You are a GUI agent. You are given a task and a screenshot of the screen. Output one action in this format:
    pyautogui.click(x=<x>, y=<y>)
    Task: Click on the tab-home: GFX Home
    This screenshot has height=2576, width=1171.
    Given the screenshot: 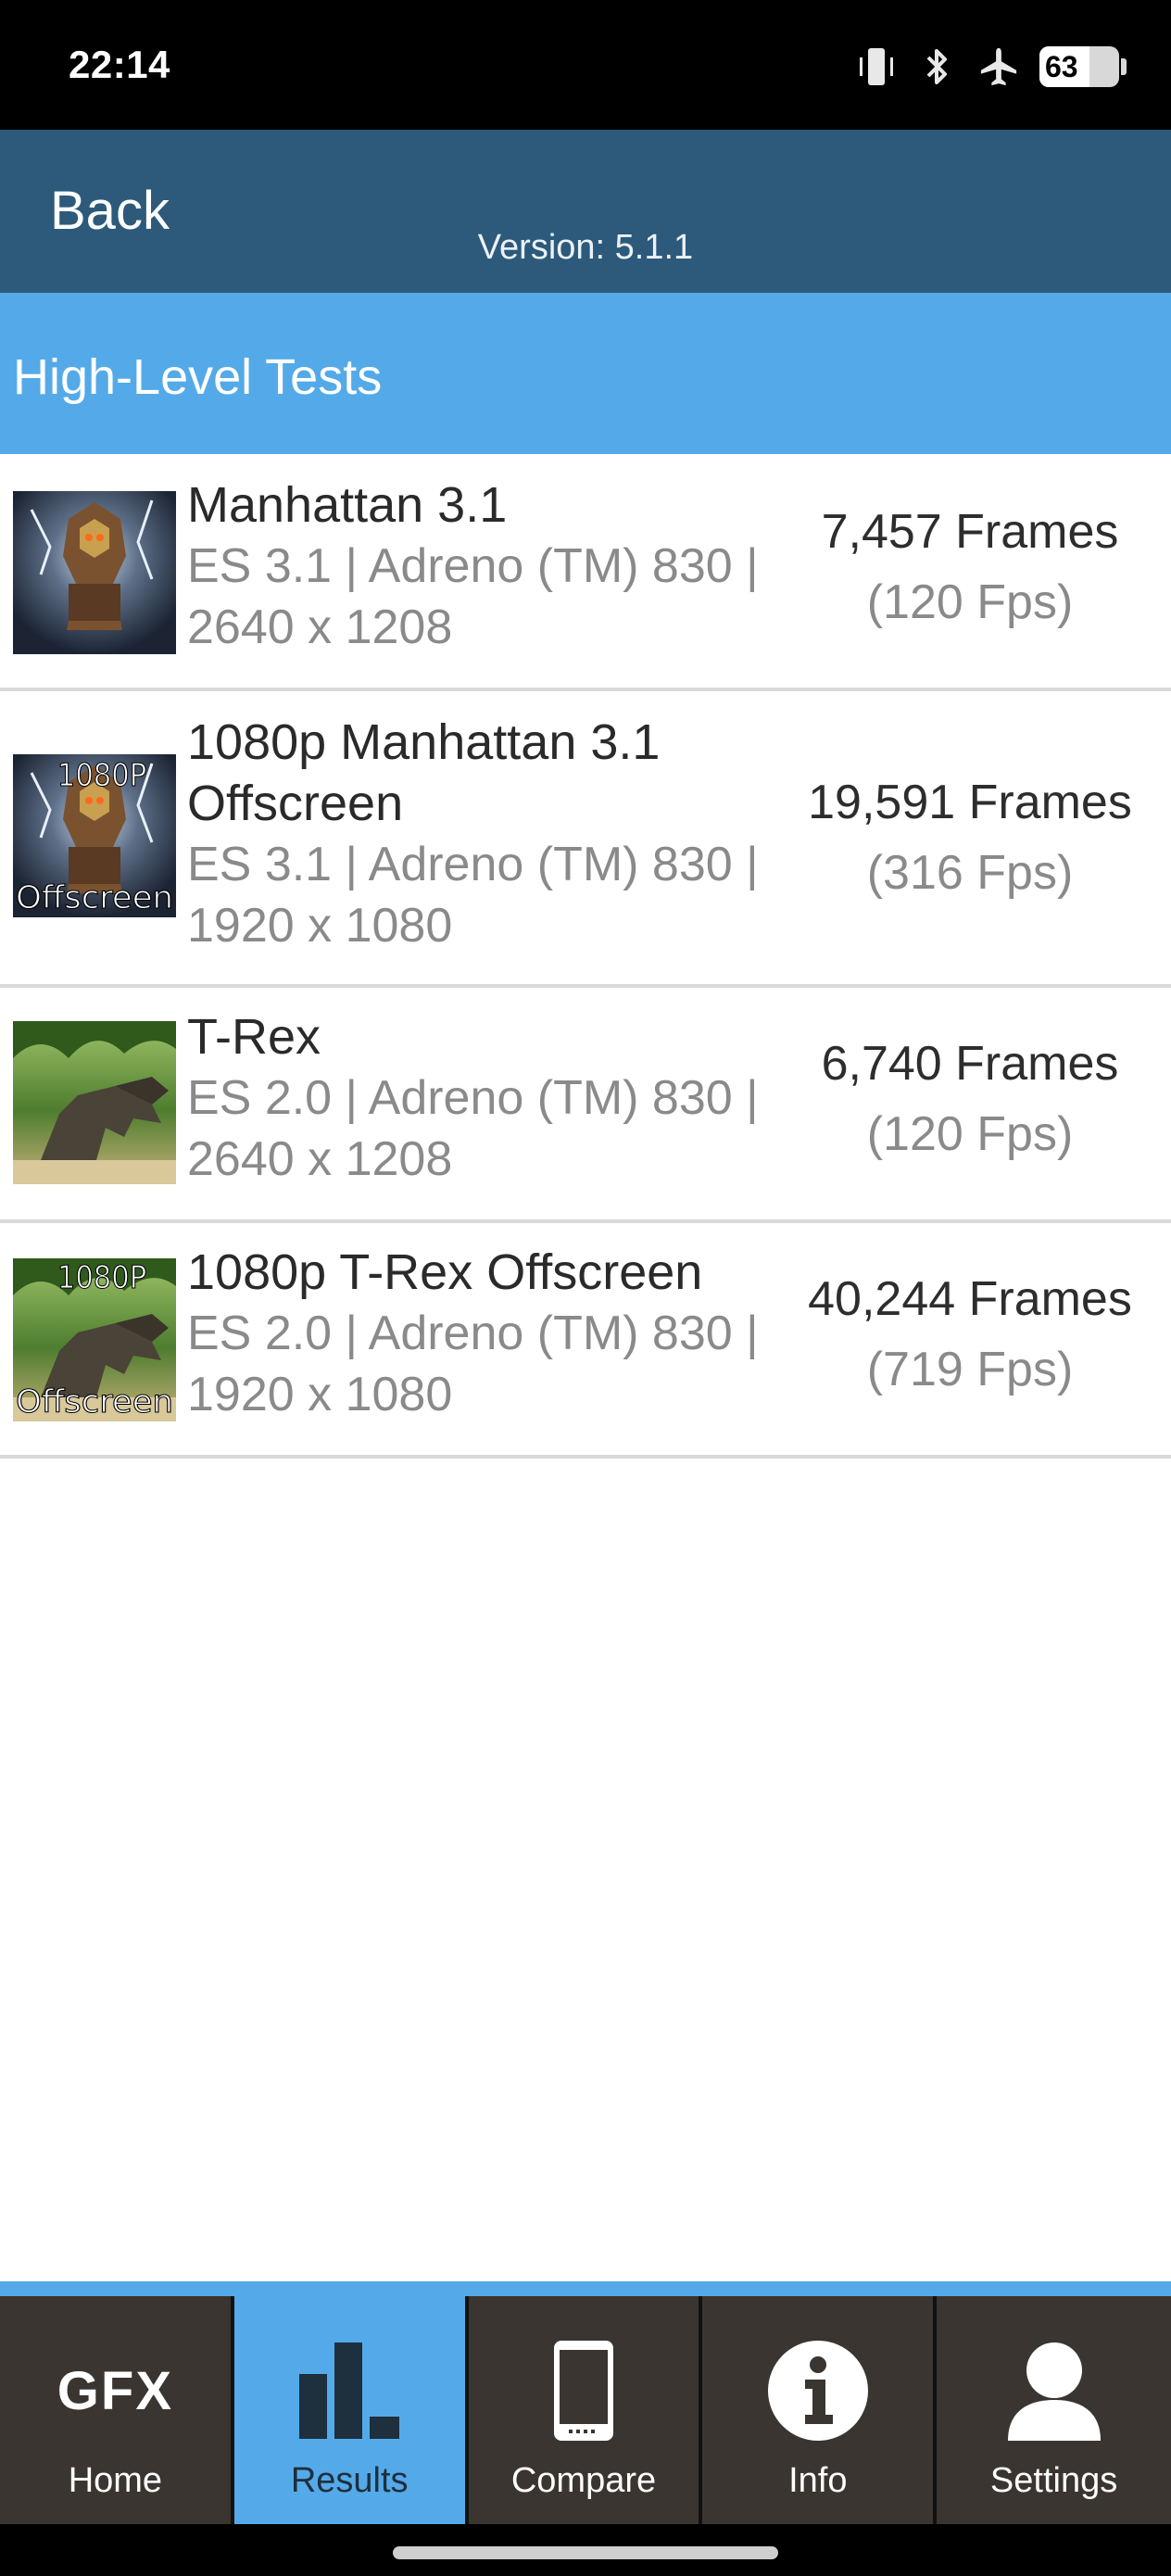 What is the action you would take?
    pyautogui.click(x=117, y=2410)
    